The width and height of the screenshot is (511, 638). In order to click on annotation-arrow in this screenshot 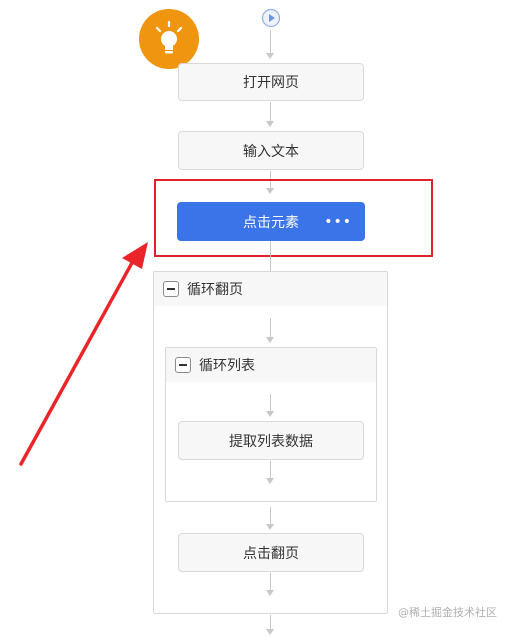, I will do `click(83, 354)`.